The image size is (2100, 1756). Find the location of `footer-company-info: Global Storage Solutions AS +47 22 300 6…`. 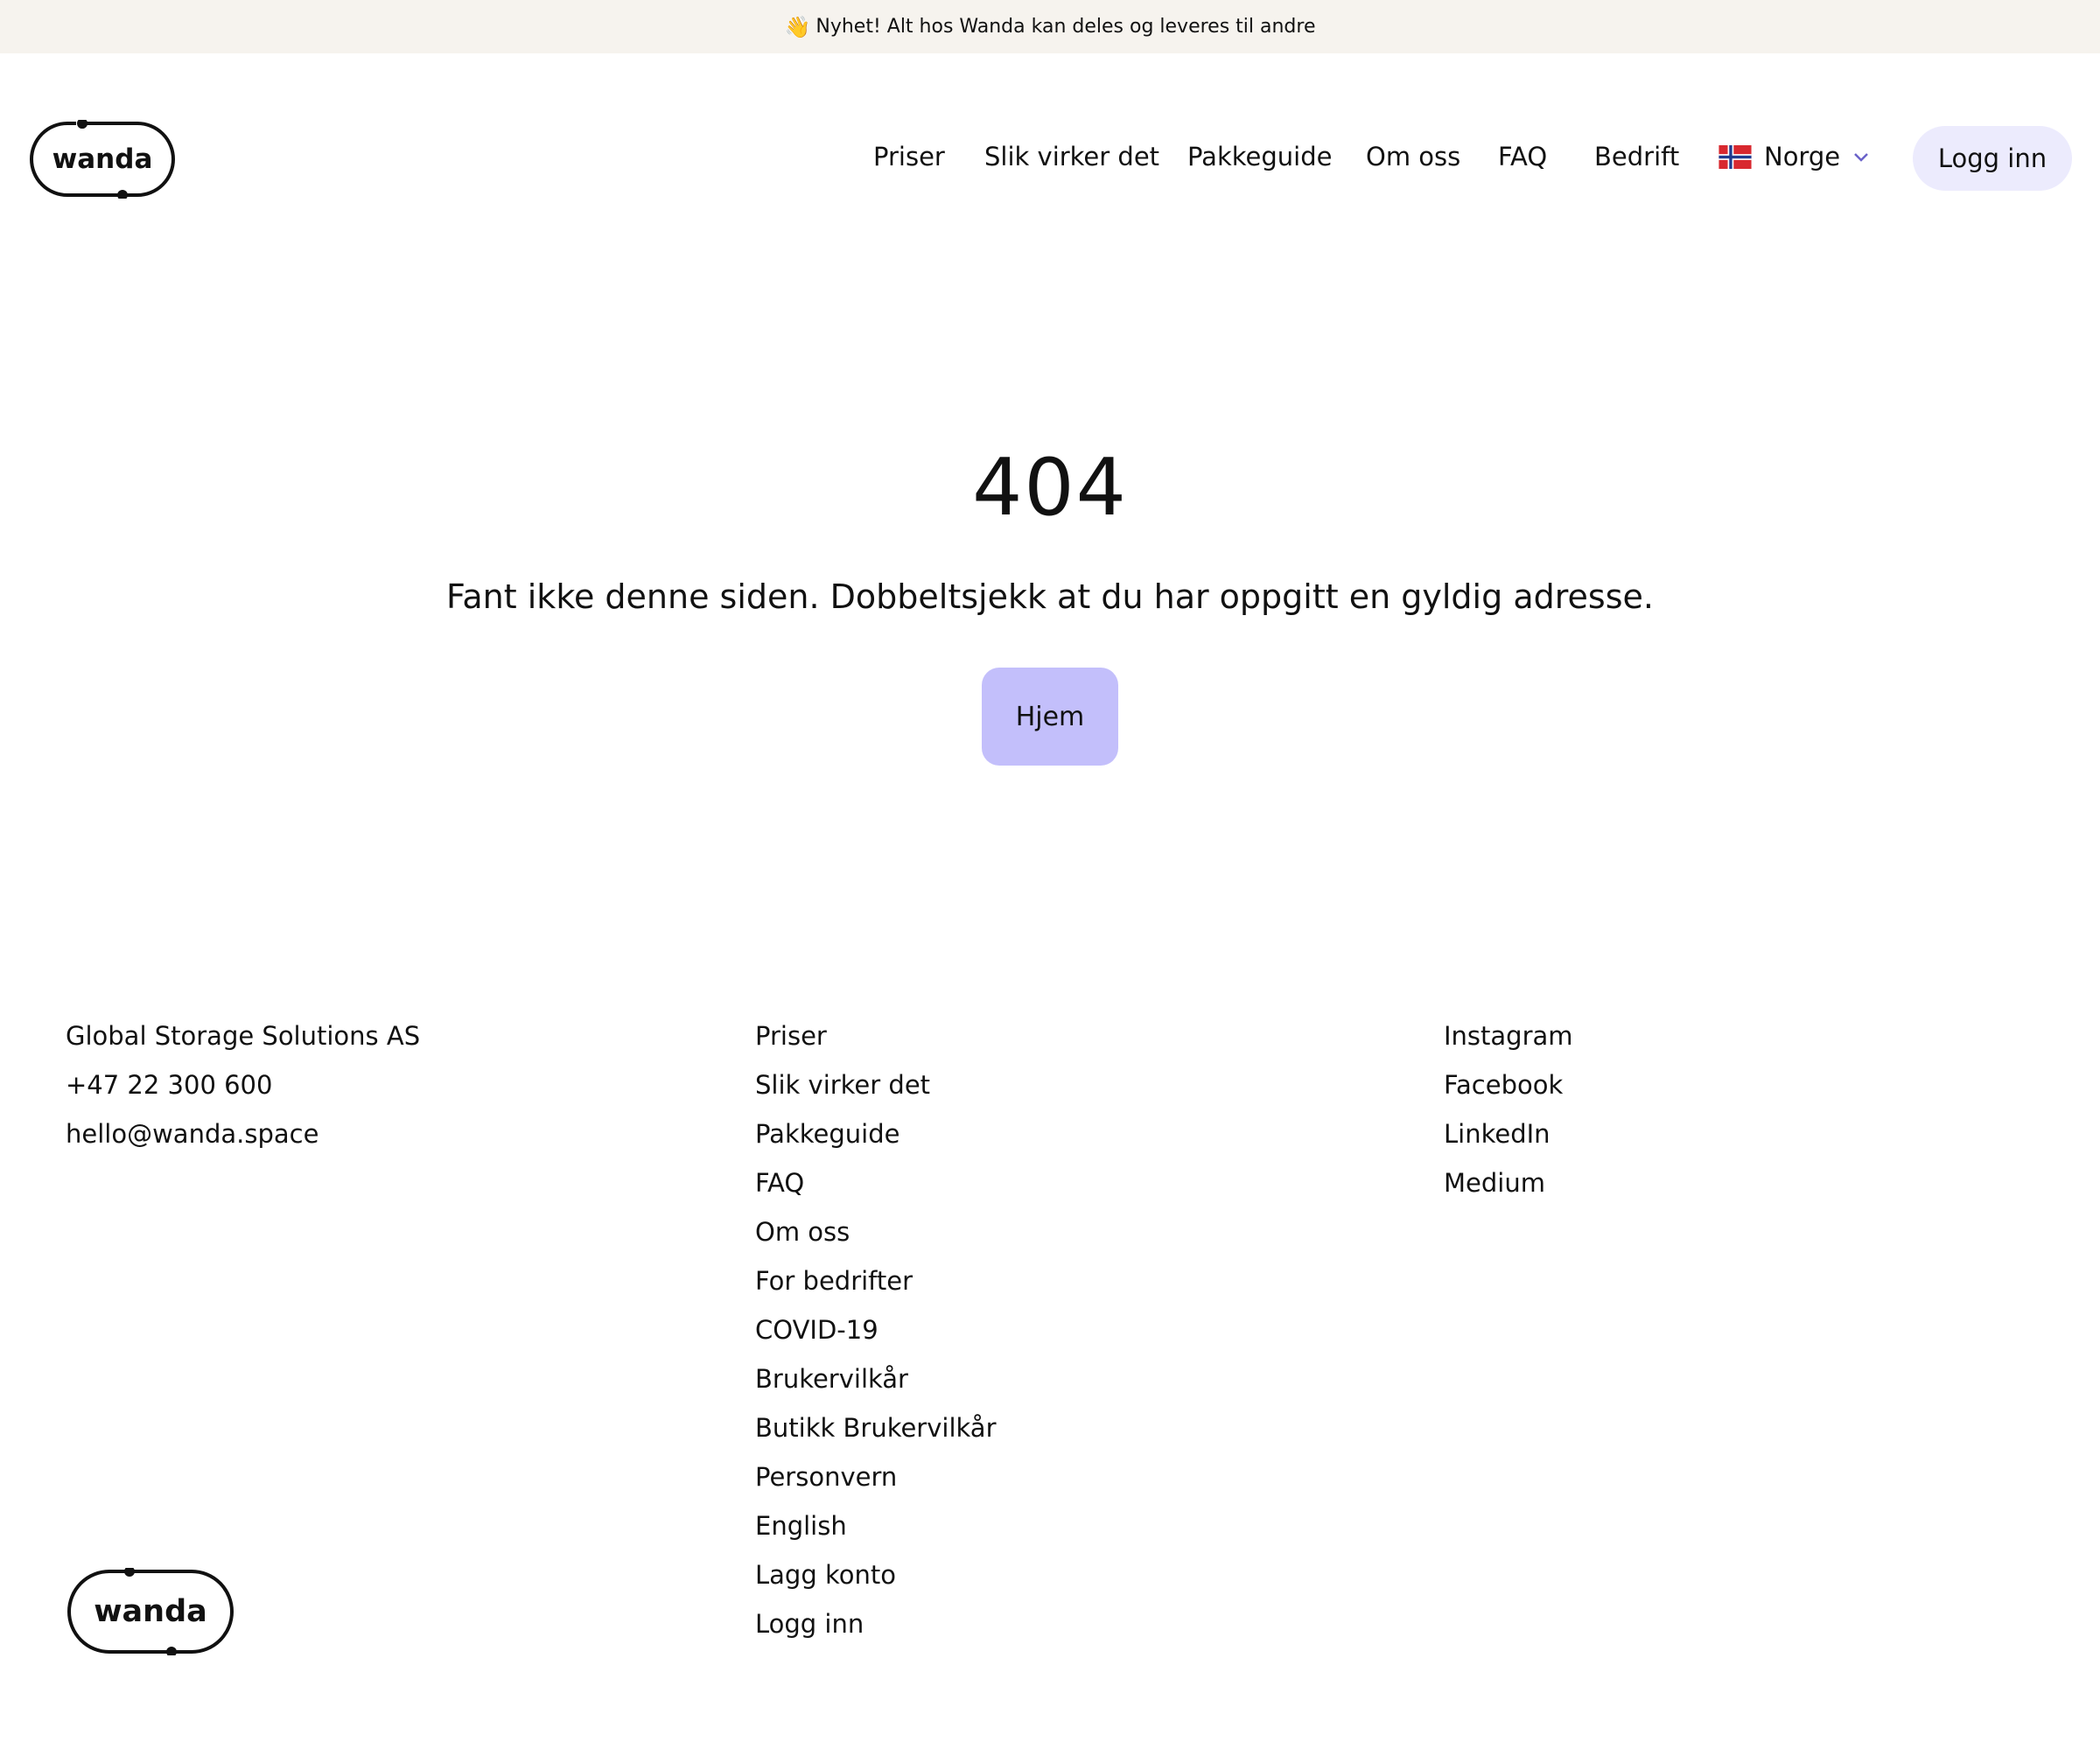

footer-company-info: Global Storage Solutions AS +47 22 300 6… is located at coordinates (243, 1091).